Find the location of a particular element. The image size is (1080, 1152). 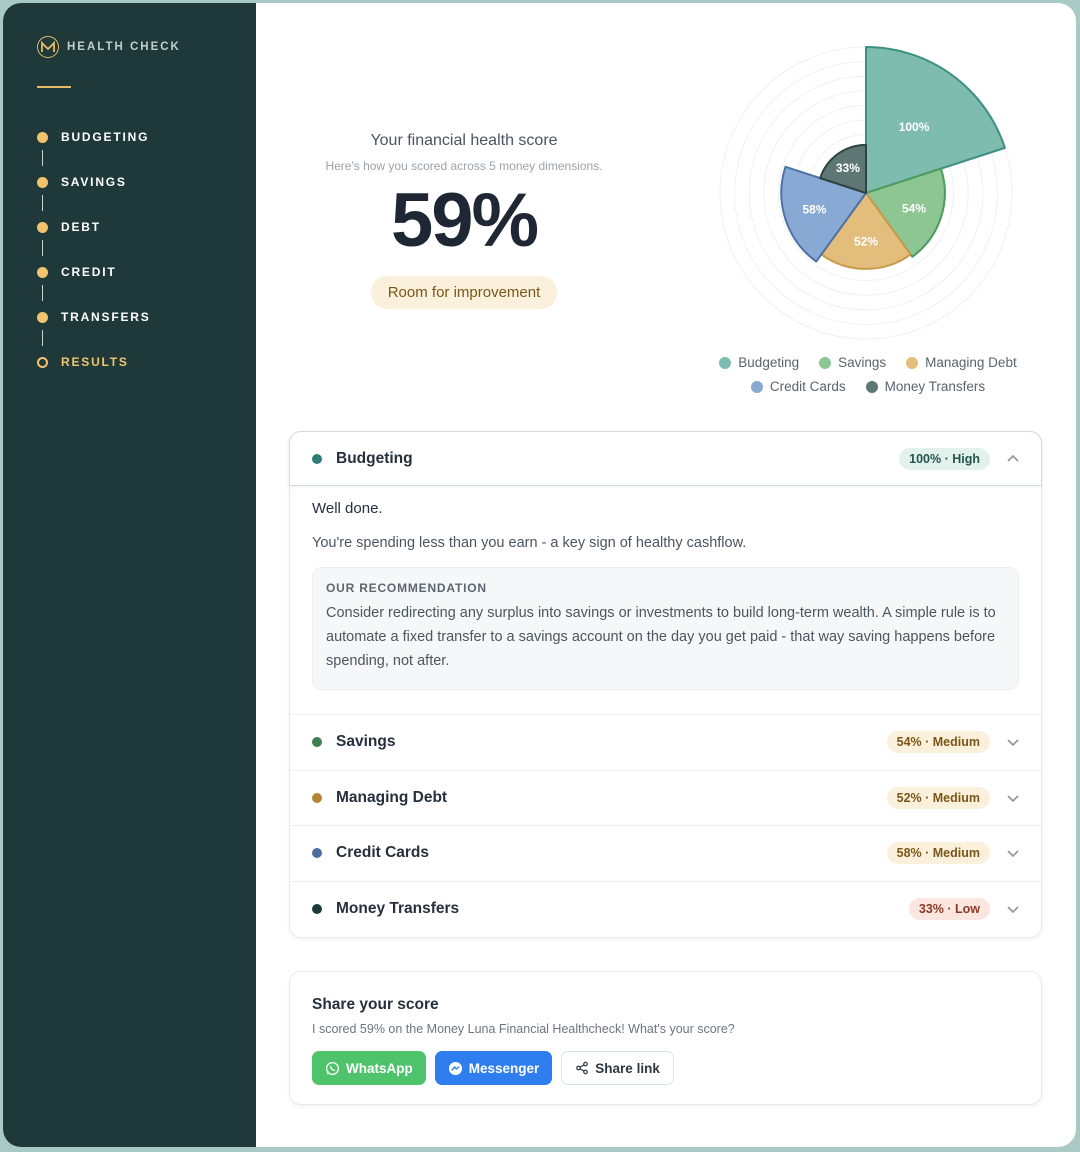

score-badge: 54% · Medium is located at coordinates (938, 742).